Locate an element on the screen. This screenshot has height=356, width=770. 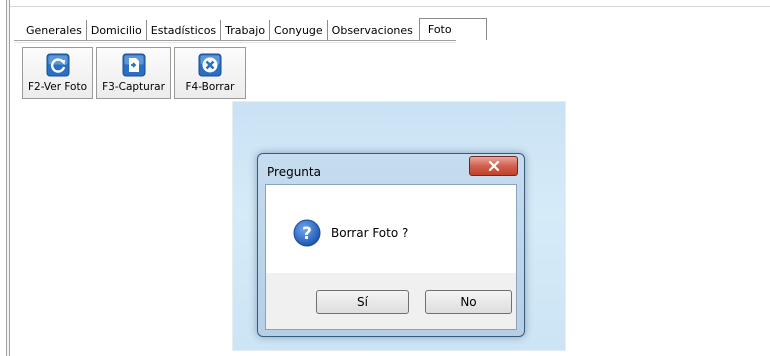
delete-photo-button: F4-Borrar is located at coordinates (210, 73).